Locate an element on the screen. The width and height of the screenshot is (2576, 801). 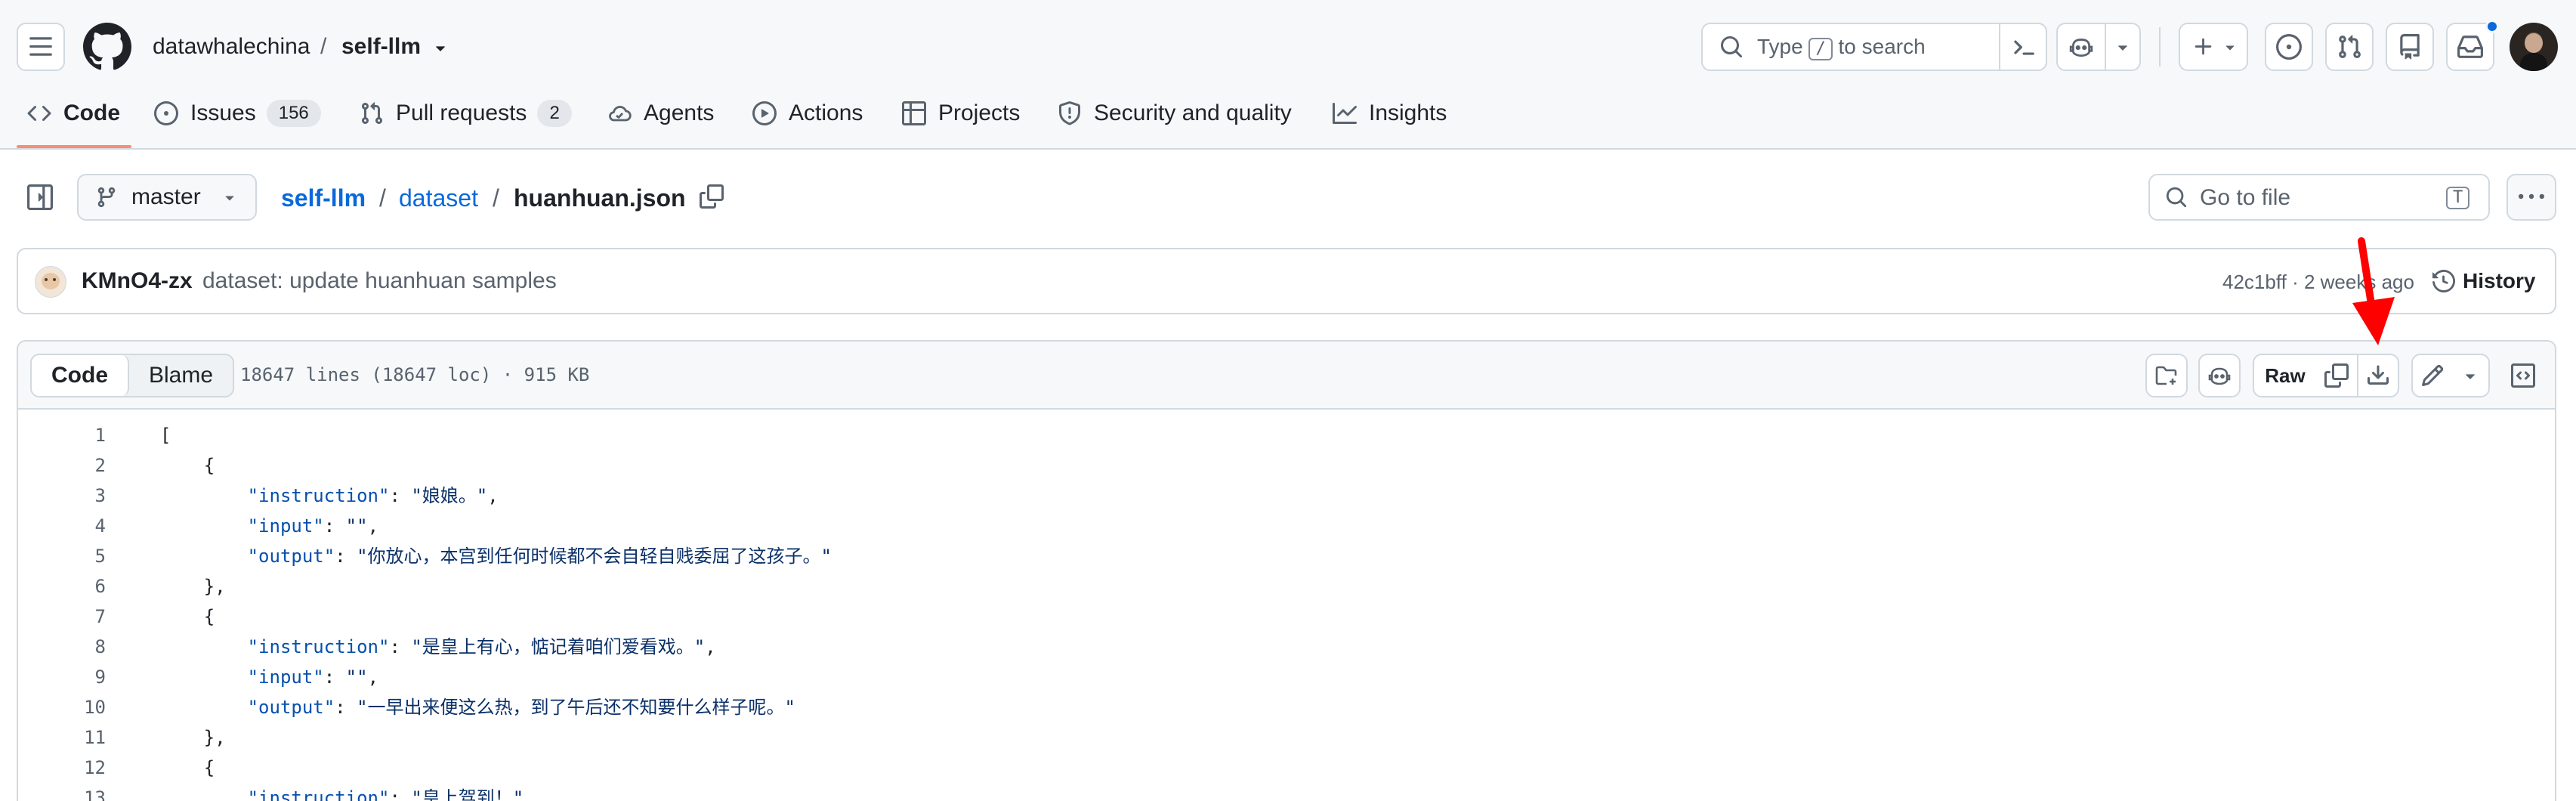
notification-dot is located at coordinates (2492, 26).